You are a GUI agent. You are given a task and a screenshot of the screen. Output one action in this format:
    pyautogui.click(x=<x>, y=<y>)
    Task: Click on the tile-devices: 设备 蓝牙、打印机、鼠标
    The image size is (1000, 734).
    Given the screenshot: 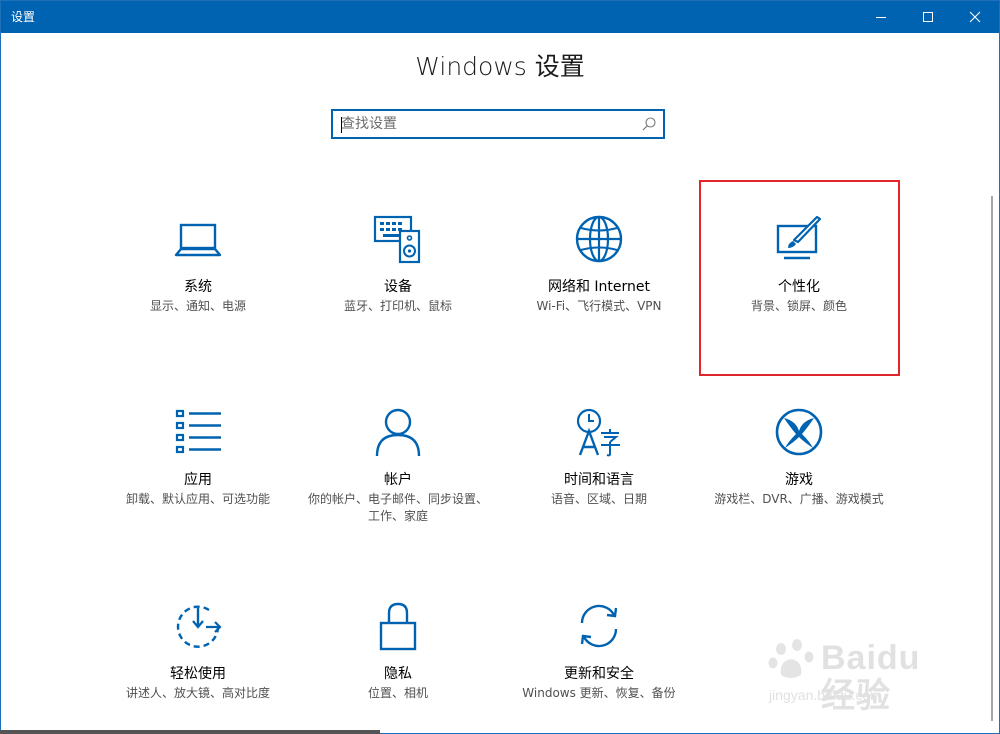 What is the action you would take?
    pyautogui.click(x=398, y=289)
    